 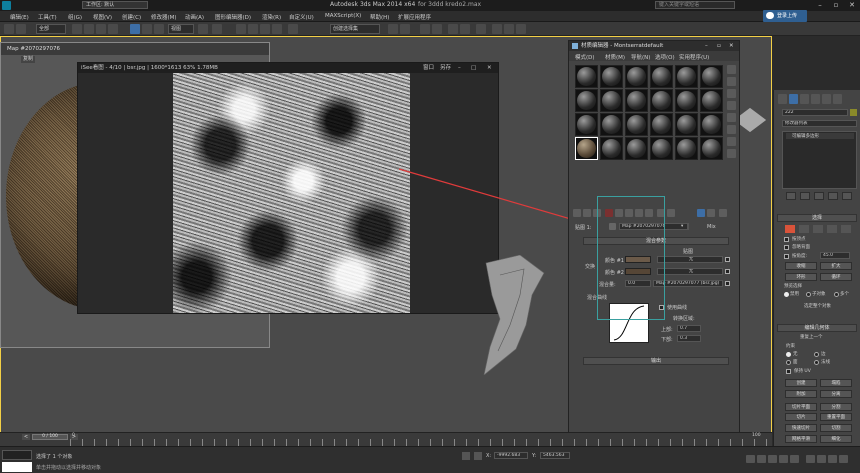 What do you see at coordinates (836, 417) in the screenshot?
I see `reset-plane-button: 重置平面` at bounding box center [836, 417].